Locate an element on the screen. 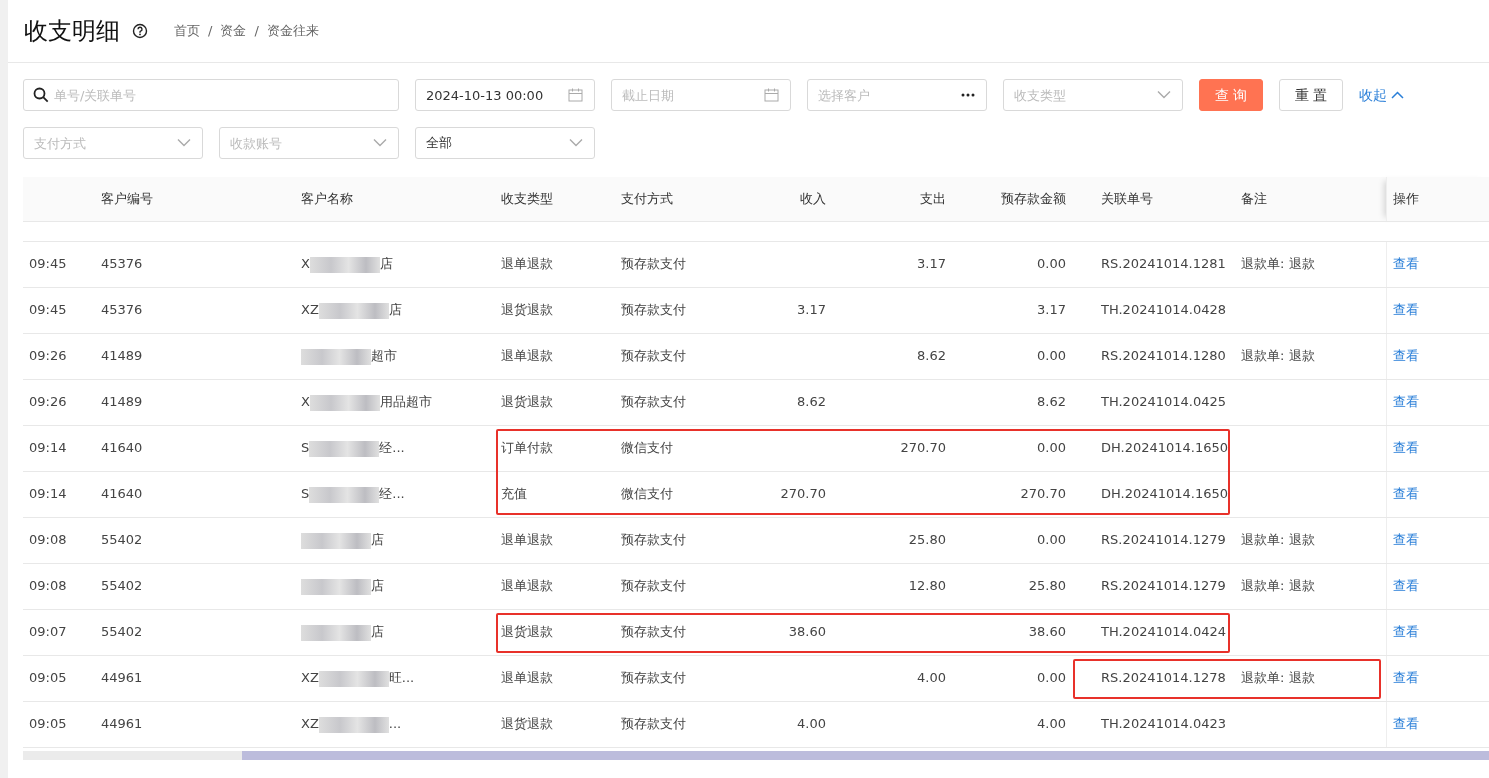 Image resolution: width=1489 pixels, height=778 pixels. breadcrumb-link: 首页 is located at coordinates (187, 31).